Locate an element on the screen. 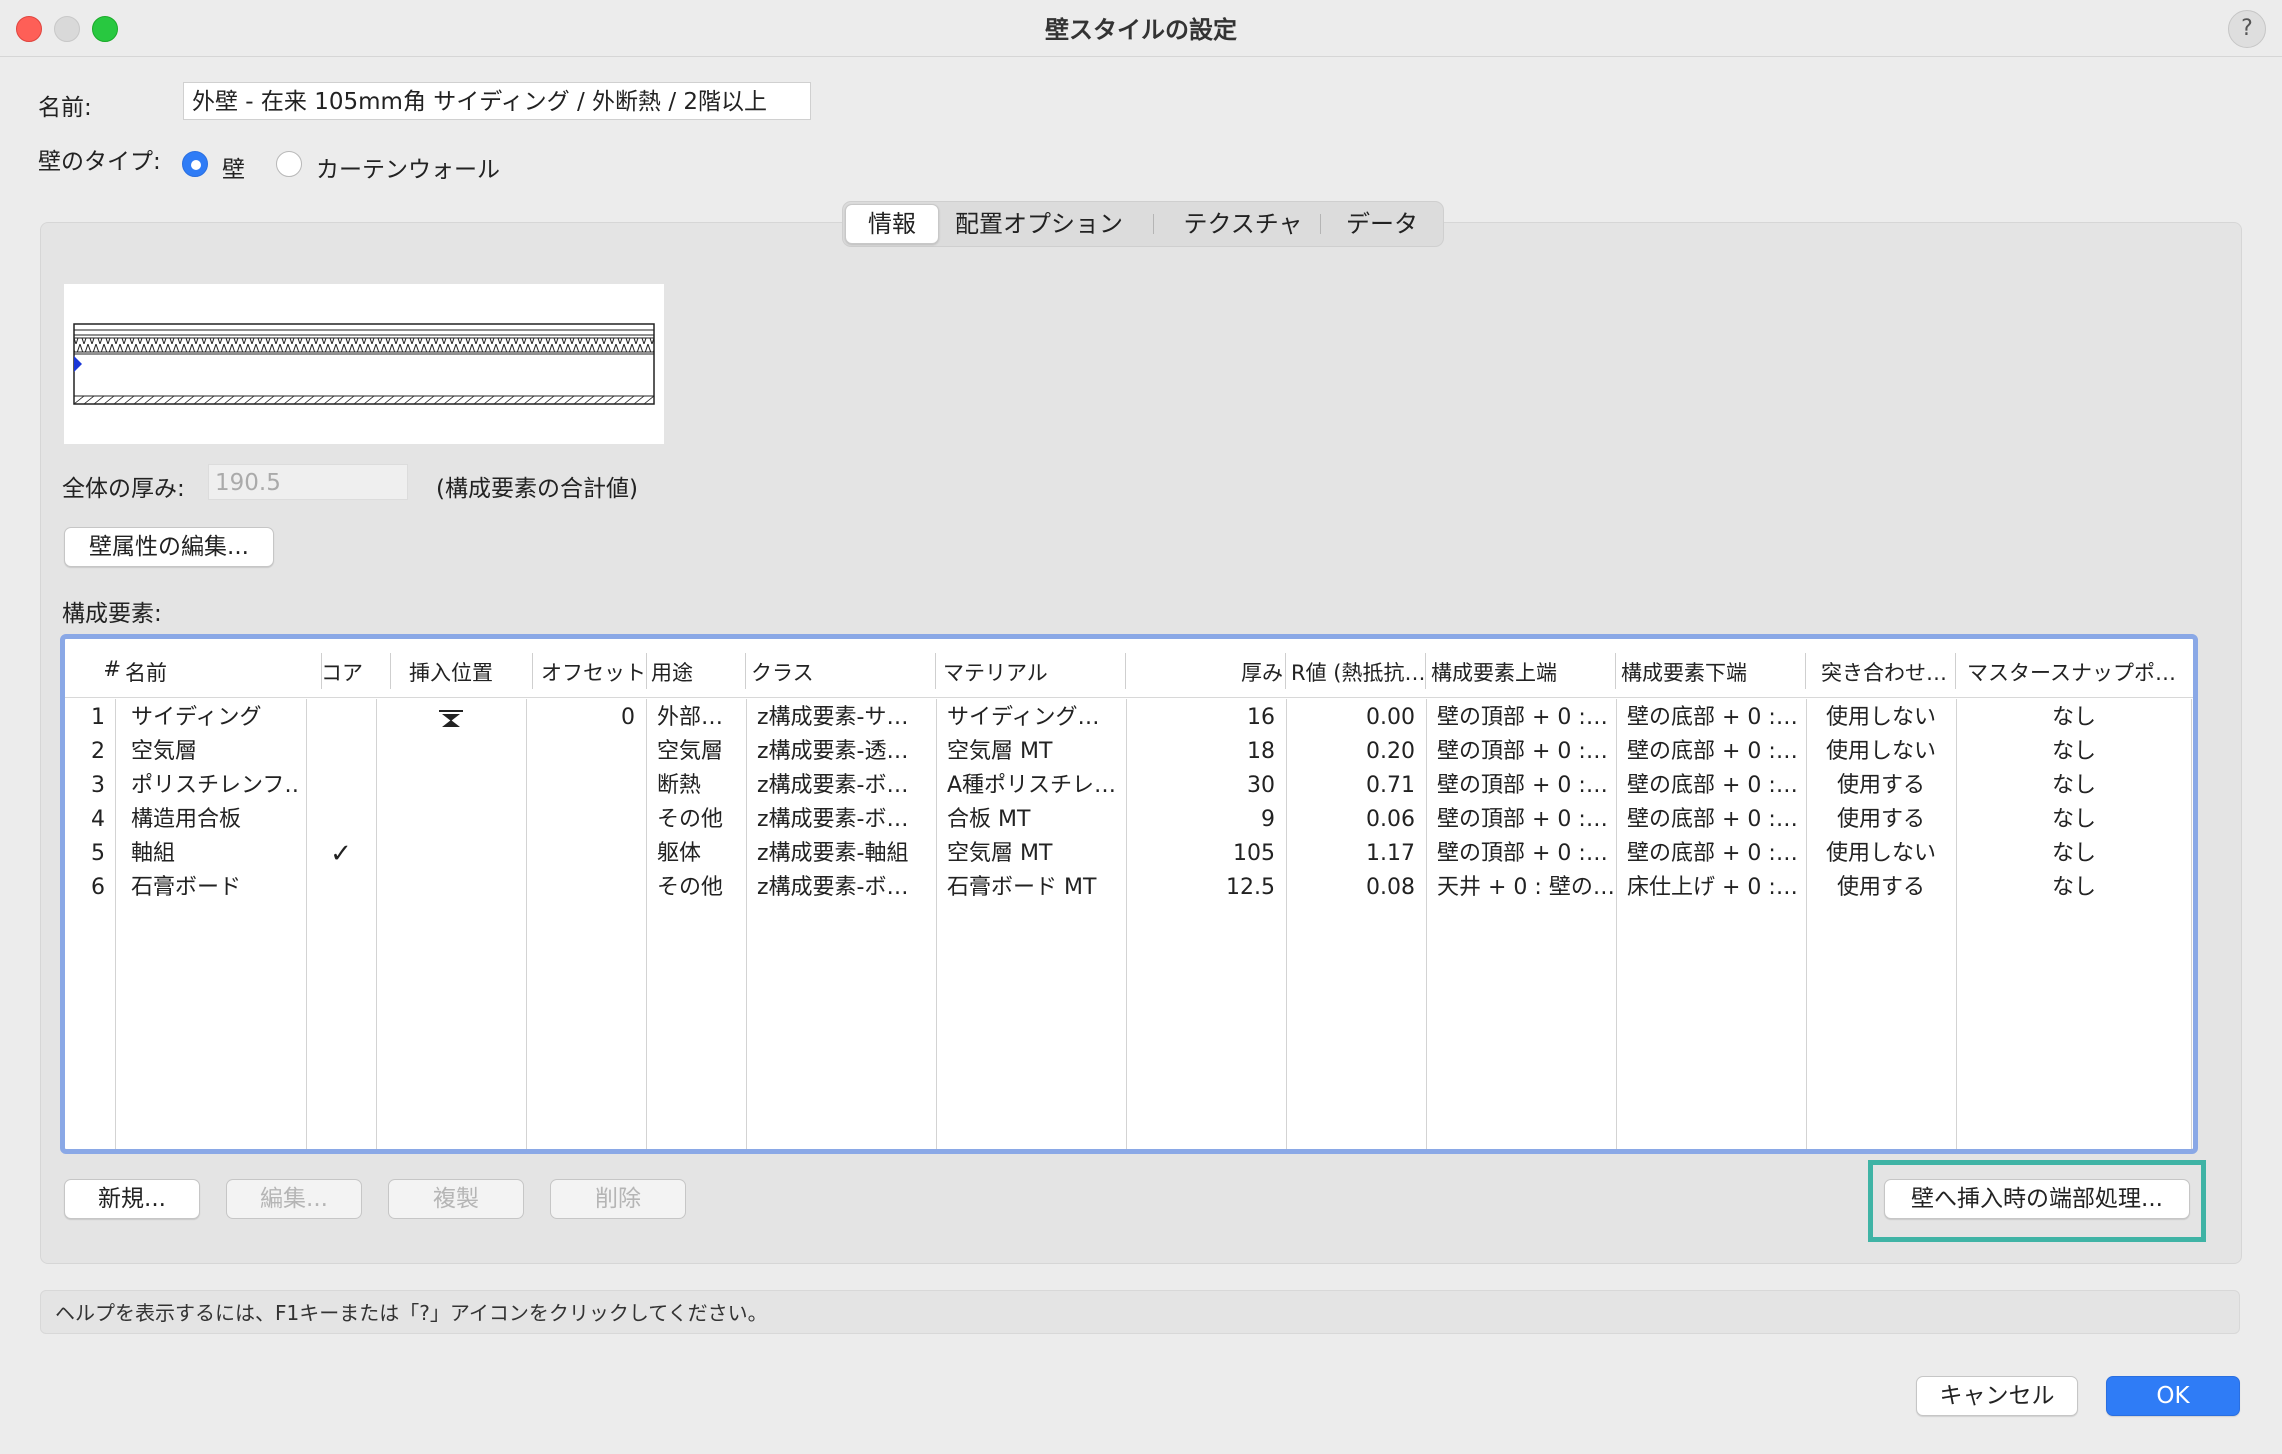  insert-position-icon is located at coordinates (451, 719).